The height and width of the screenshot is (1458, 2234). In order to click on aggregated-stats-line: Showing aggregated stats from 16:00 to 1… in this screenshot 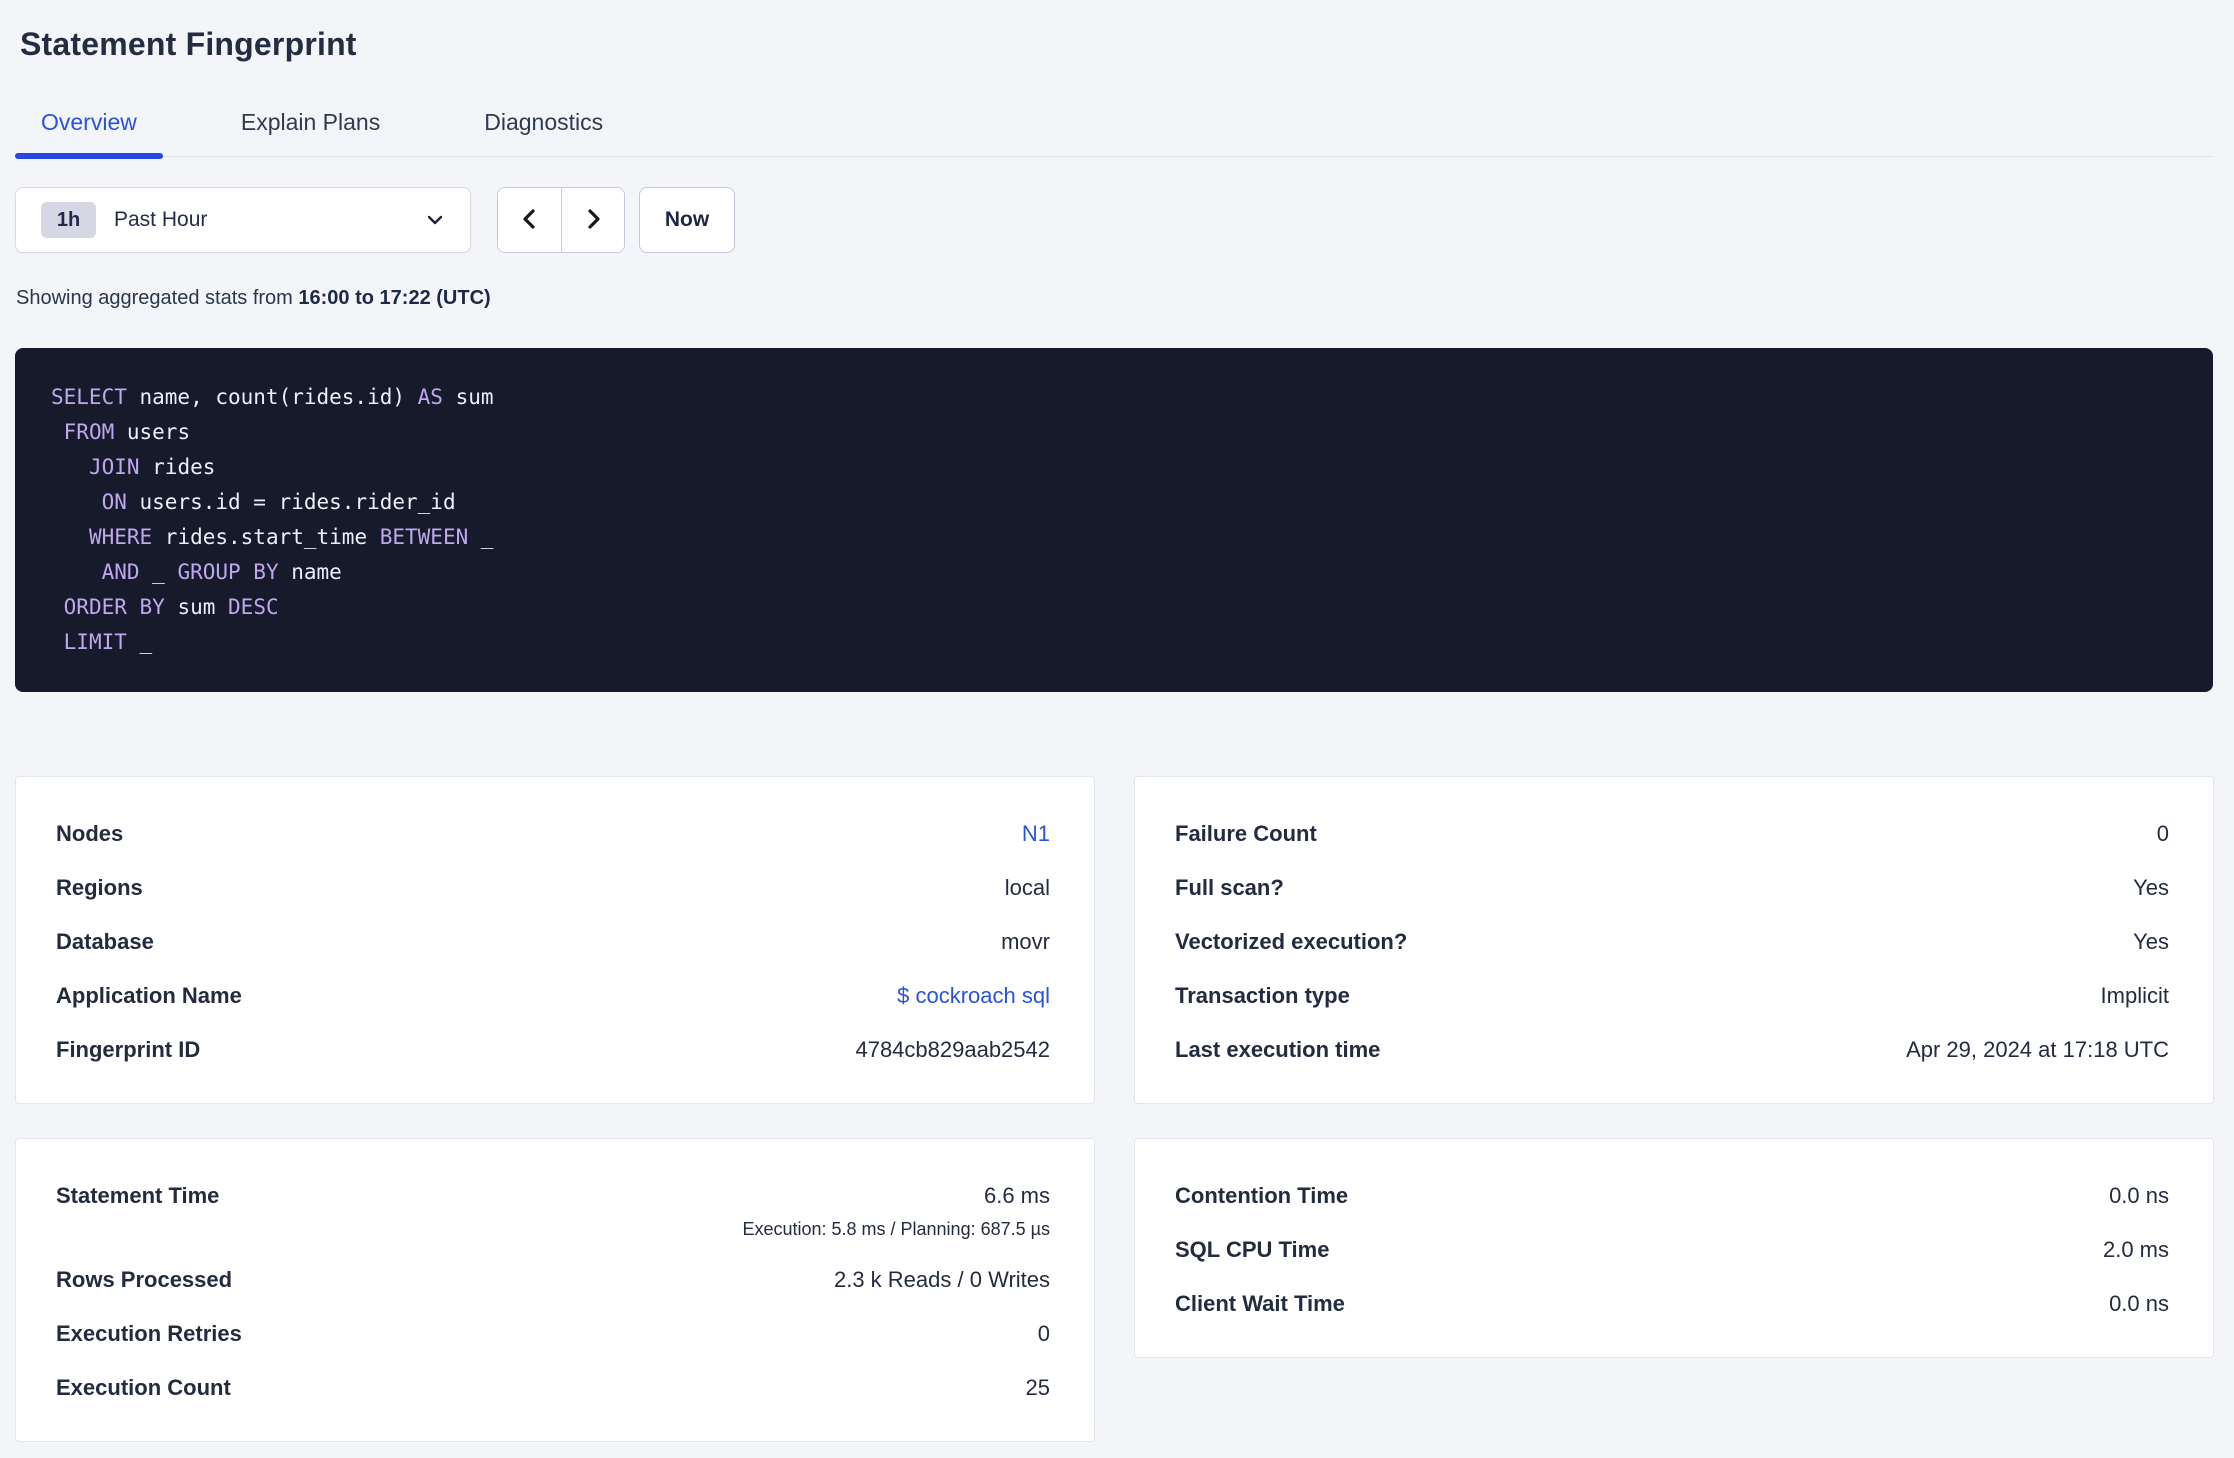, I will do `click(1114, 298)`.